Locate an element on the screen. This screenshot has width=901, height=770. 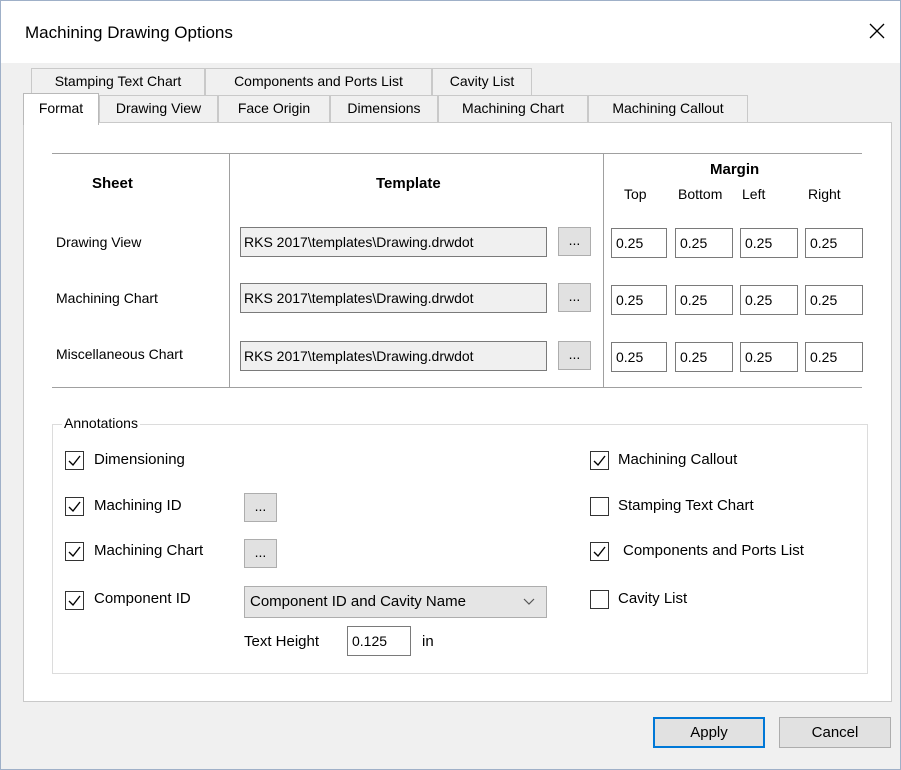
tab-drawing-view: Drawing View is located at coordinates (158, 108).